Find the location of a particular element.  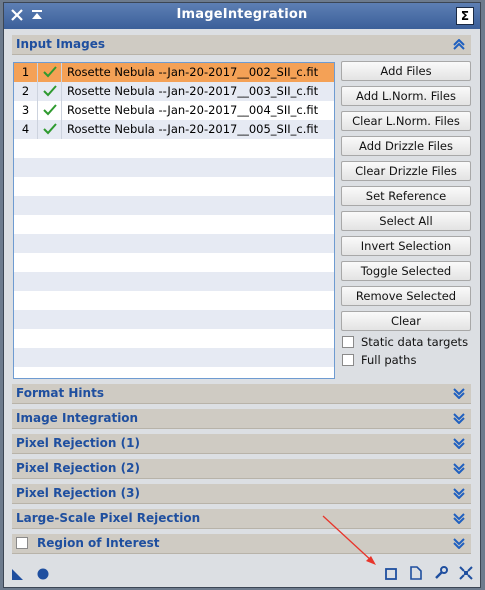

row-index: 2 is located at coordinates (26, 91).